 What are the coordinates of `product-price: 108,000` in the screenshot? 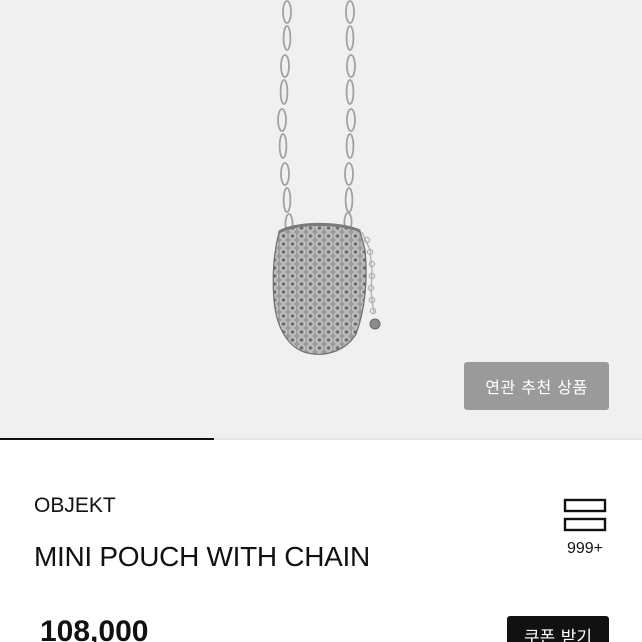 It's located at (94, 628).